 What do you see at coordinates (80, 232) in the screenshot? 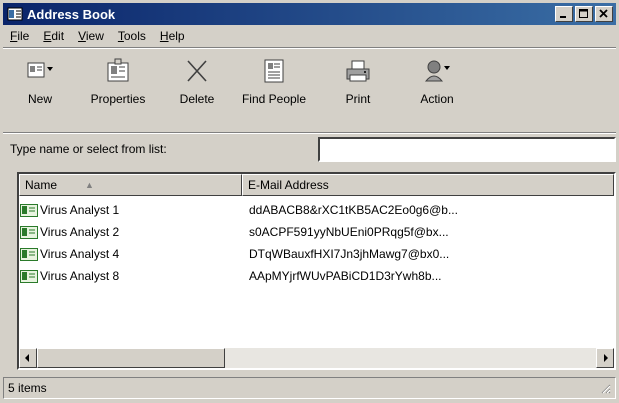
I see `contact-name: Virus Analyst 2` at bounding box center [80, 232].